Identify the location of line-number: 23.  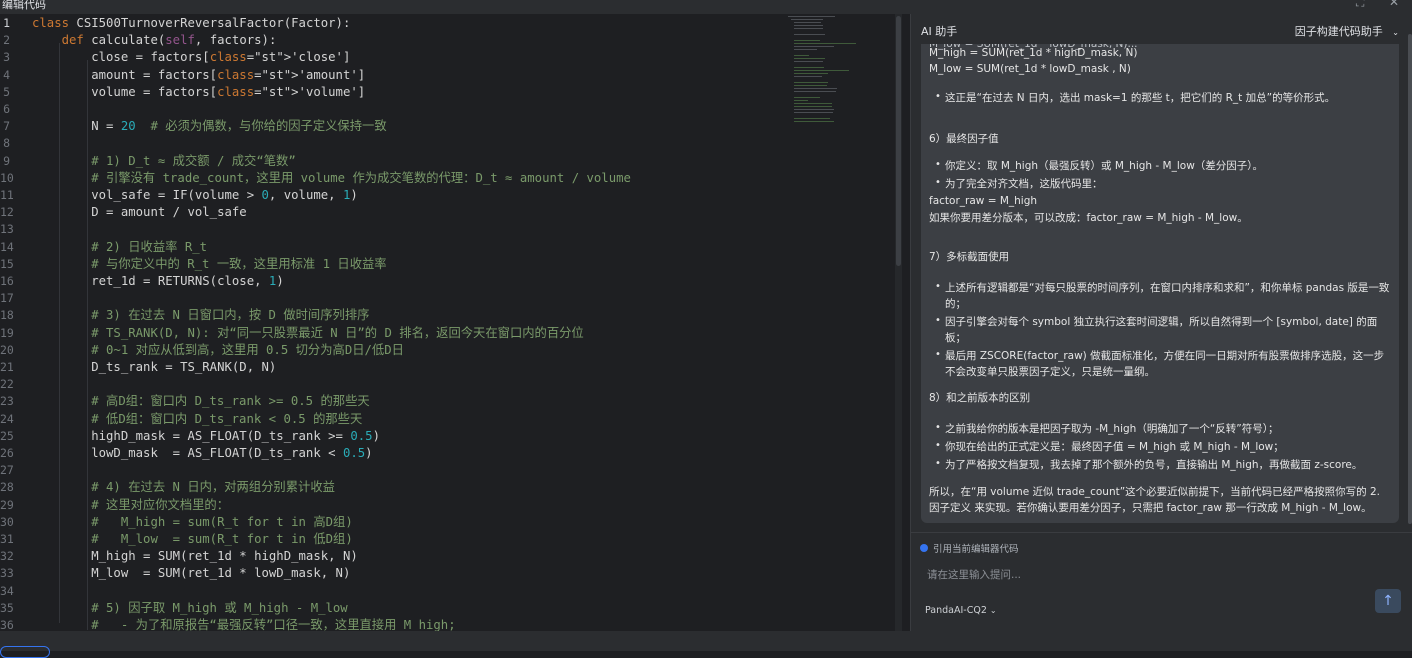
(7, 401).